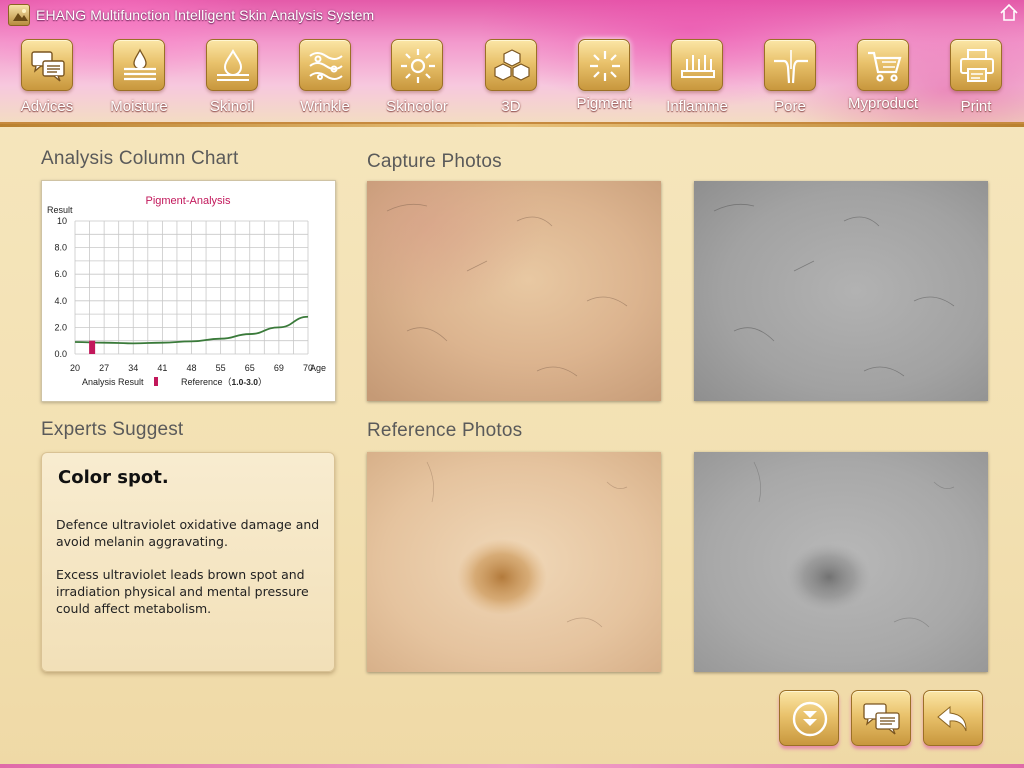 The width and height of the screenshot is (1024, 768). I want to click on chart-title: Pigment-Analysis, so click(188, 201).